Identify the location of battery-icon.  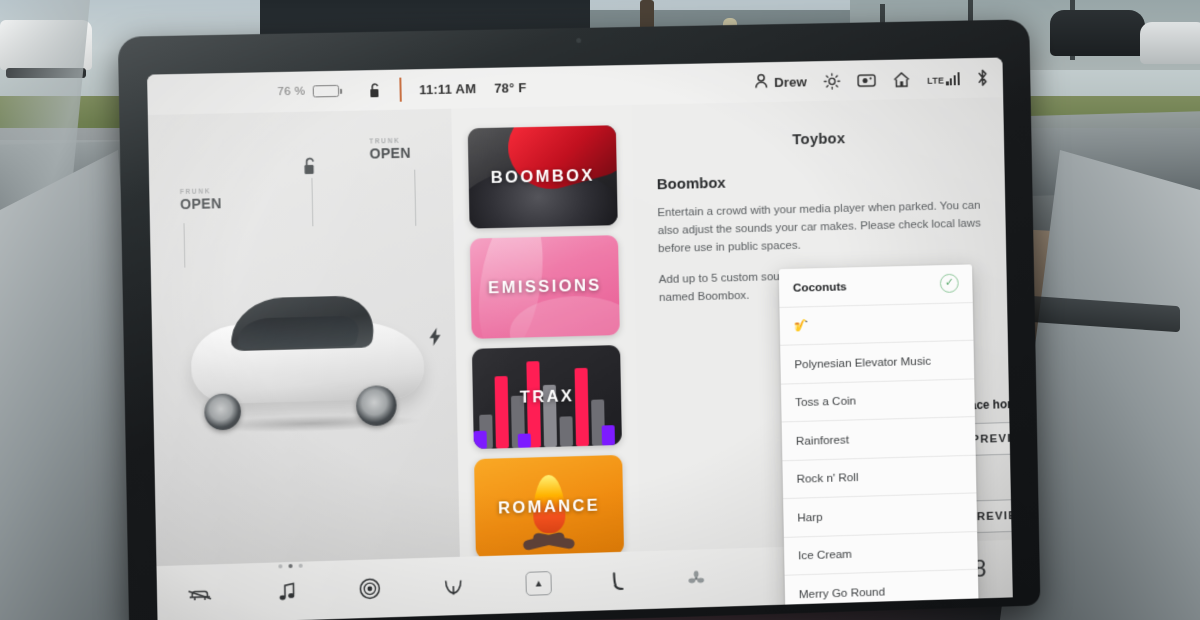
(326, 91).